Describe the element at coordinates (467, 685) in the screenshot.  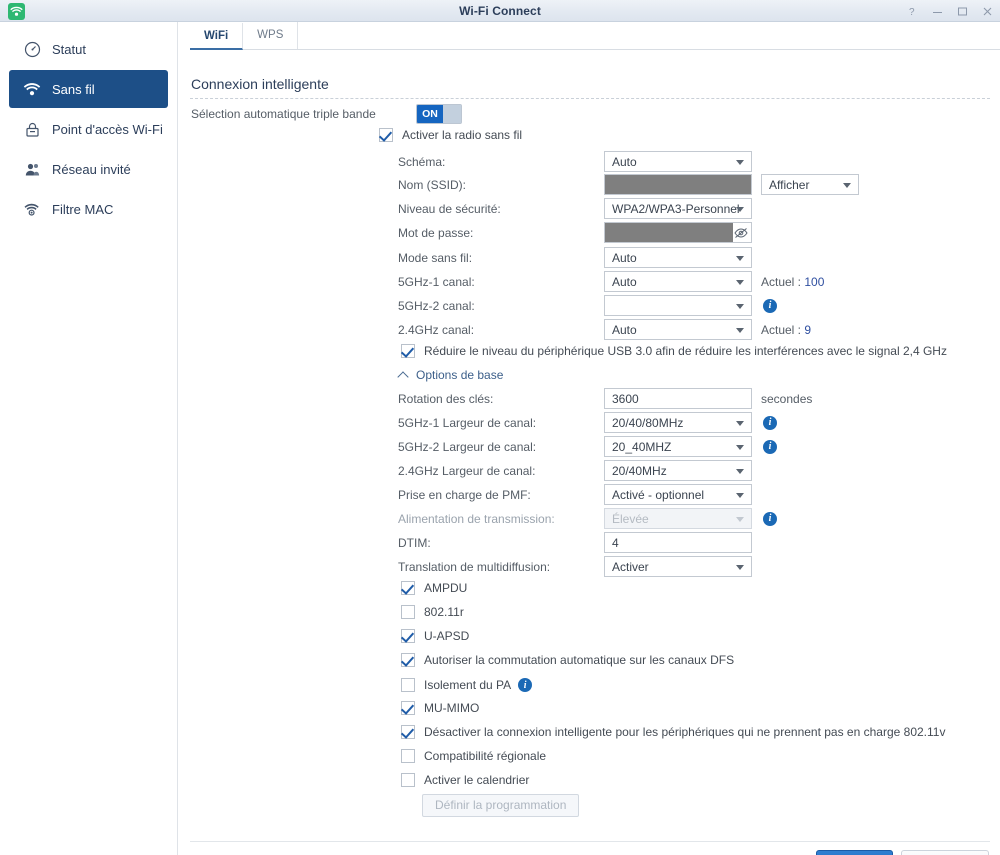
I see `checkbox-ap-isolation: Isolement du PA i` at that location.